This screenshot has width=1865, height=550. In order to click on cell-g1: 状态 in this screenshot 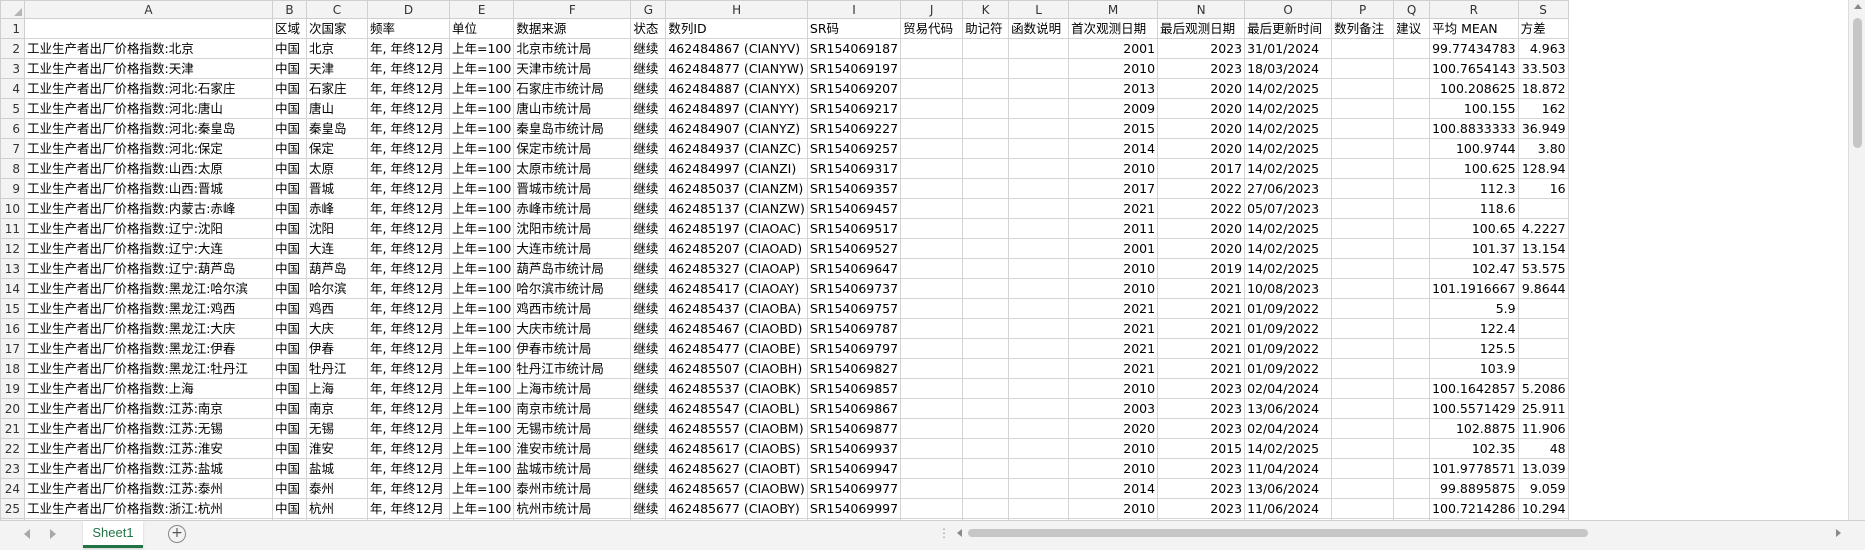, I will do `click(648, 28)`.